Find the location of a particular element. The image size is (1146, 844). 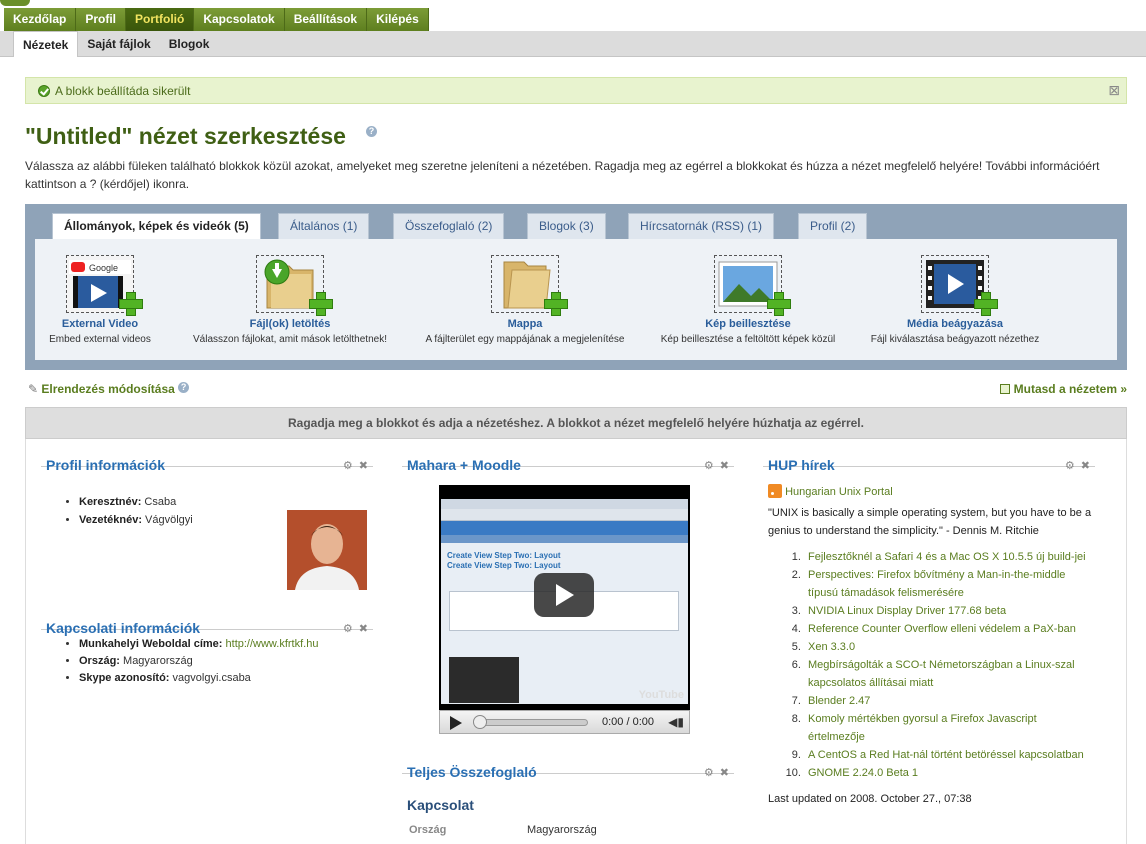

list-item: GNOME 2.24.0 Beta 1 is located at coordinates (949, 773).